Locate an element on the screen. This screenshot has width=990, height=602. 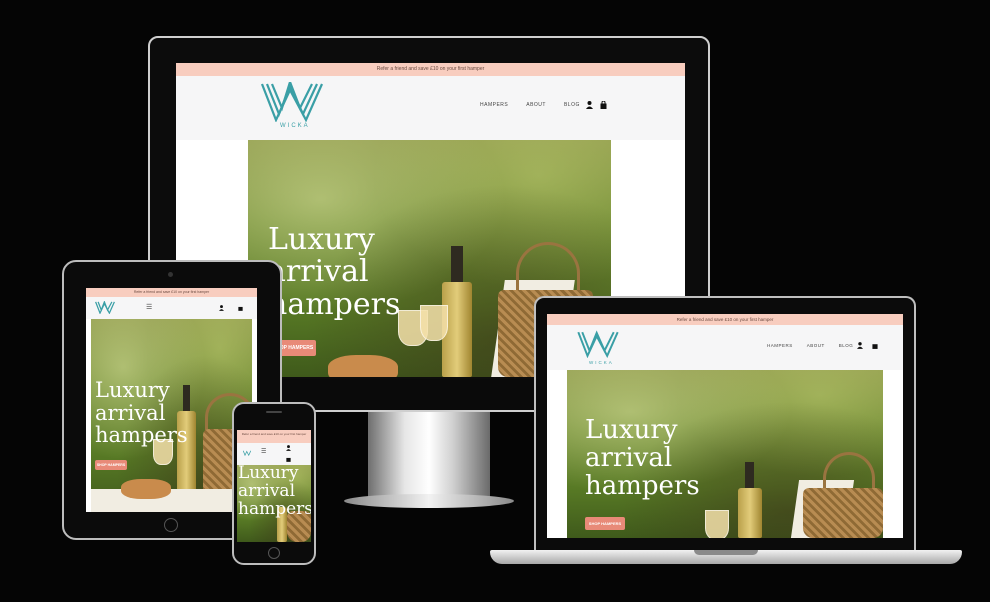
hero-banner: Luxury arrival hampers is located at coordinates (274, 503).